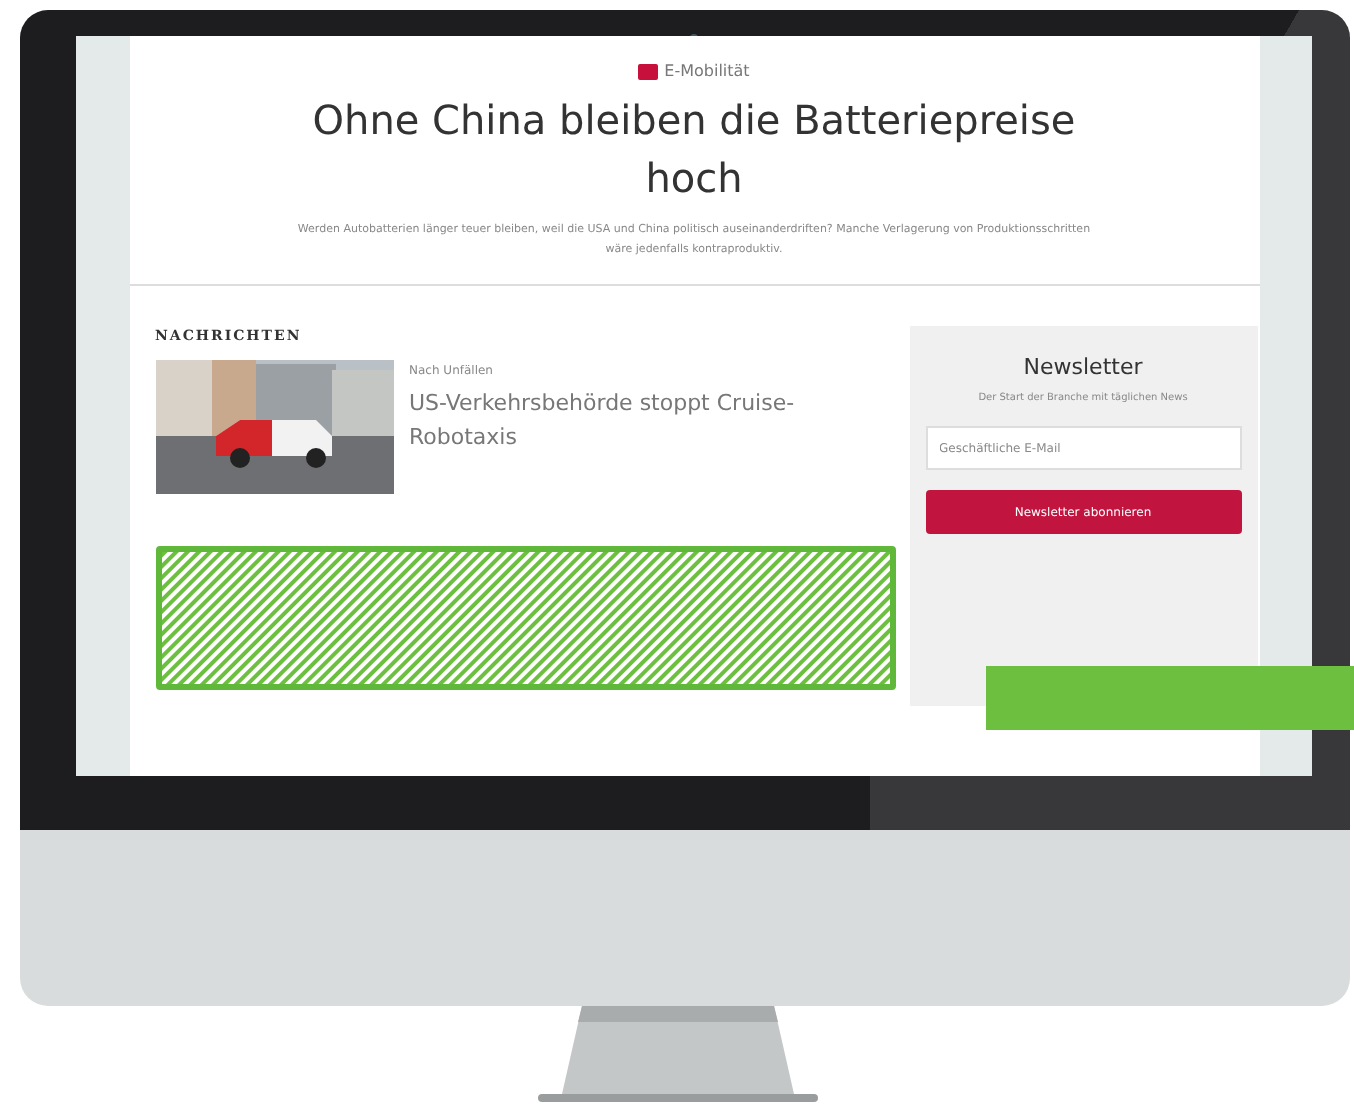 This screenshot has height=1110, width=1354. What do you see at coordinates (648, 71) in the screenshot?
I see `logo-icon` at bounding box center [648, 71].